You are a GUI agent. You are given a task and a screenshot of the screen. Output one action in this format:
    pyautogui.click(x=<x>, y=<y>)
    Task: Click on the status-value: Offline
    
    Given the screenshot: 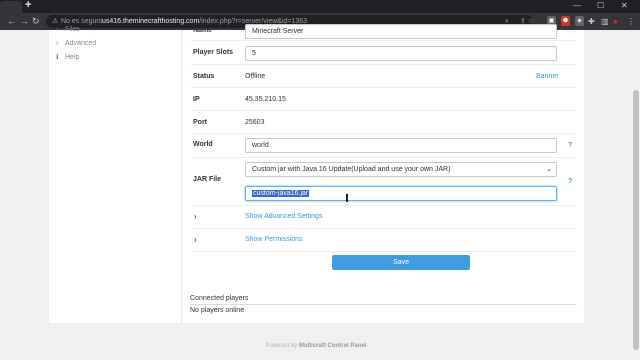 What is the action you would take?
    pyautogui.click(x=255, y=76)
    